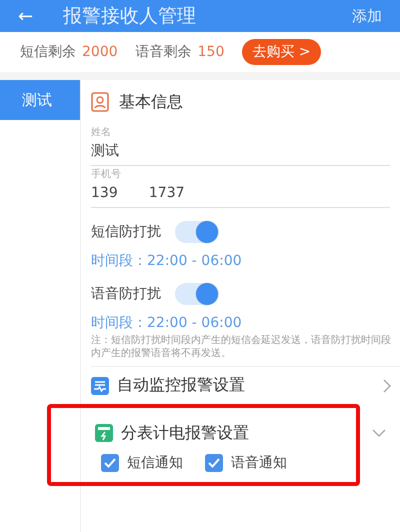  Describe the element at coordinates (211, 52) in the screenshot. I see `balance-value: 150` at that location.